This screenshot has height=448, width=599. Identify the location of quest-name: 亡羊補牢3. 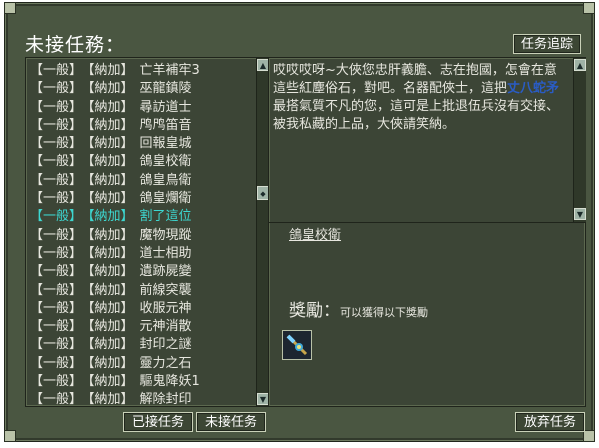
(169, 70).